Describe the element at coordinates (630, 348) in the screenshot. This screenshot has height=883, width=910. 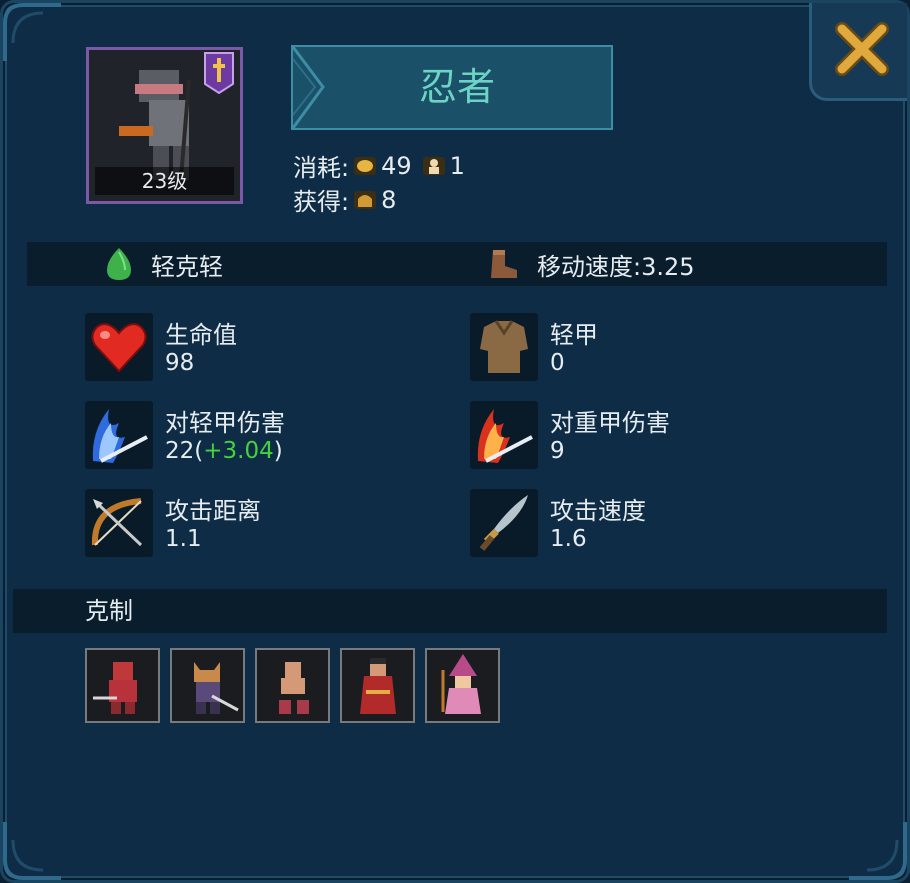
I see `stat-armor: 轻甲 0` at that location.